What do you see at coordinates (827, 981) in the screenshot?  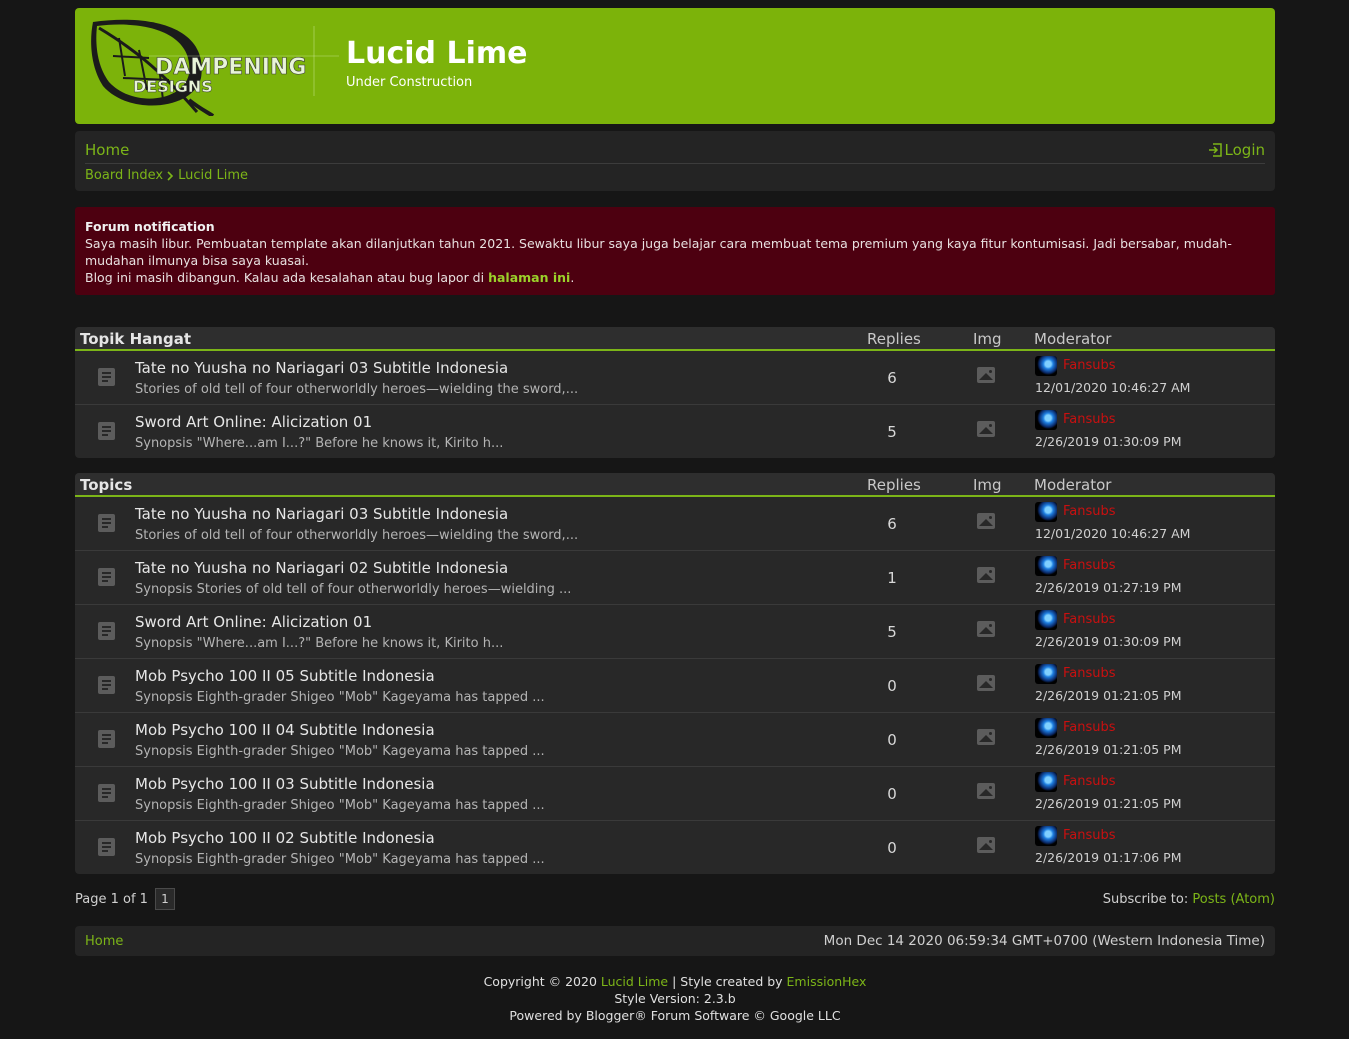 I see `emissionhex-link: EmissionHex` at bounding box center [827, 981].